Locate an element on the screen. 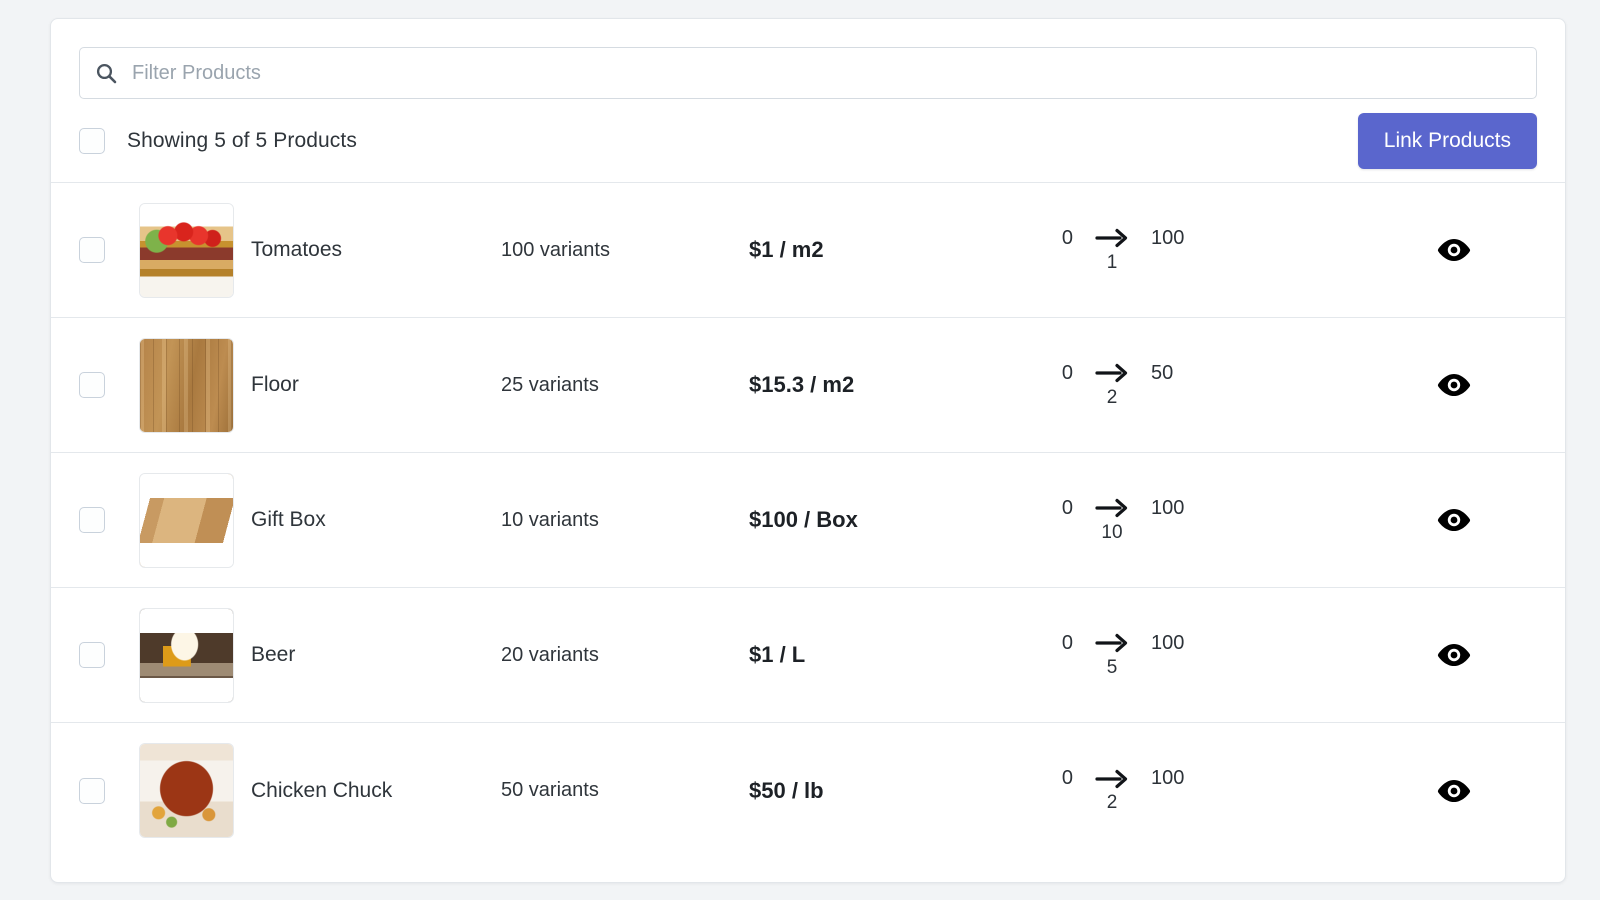 This screenshot has width=1600, height=900. product-quantity-cell: 0 100 2 is located at coordinates (1194, 790).